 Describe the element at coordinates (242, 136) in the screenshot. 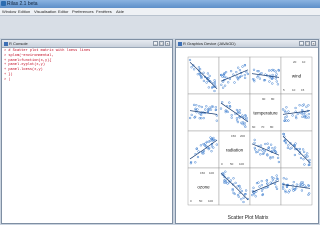

I see `tick-label: 200` at that location.